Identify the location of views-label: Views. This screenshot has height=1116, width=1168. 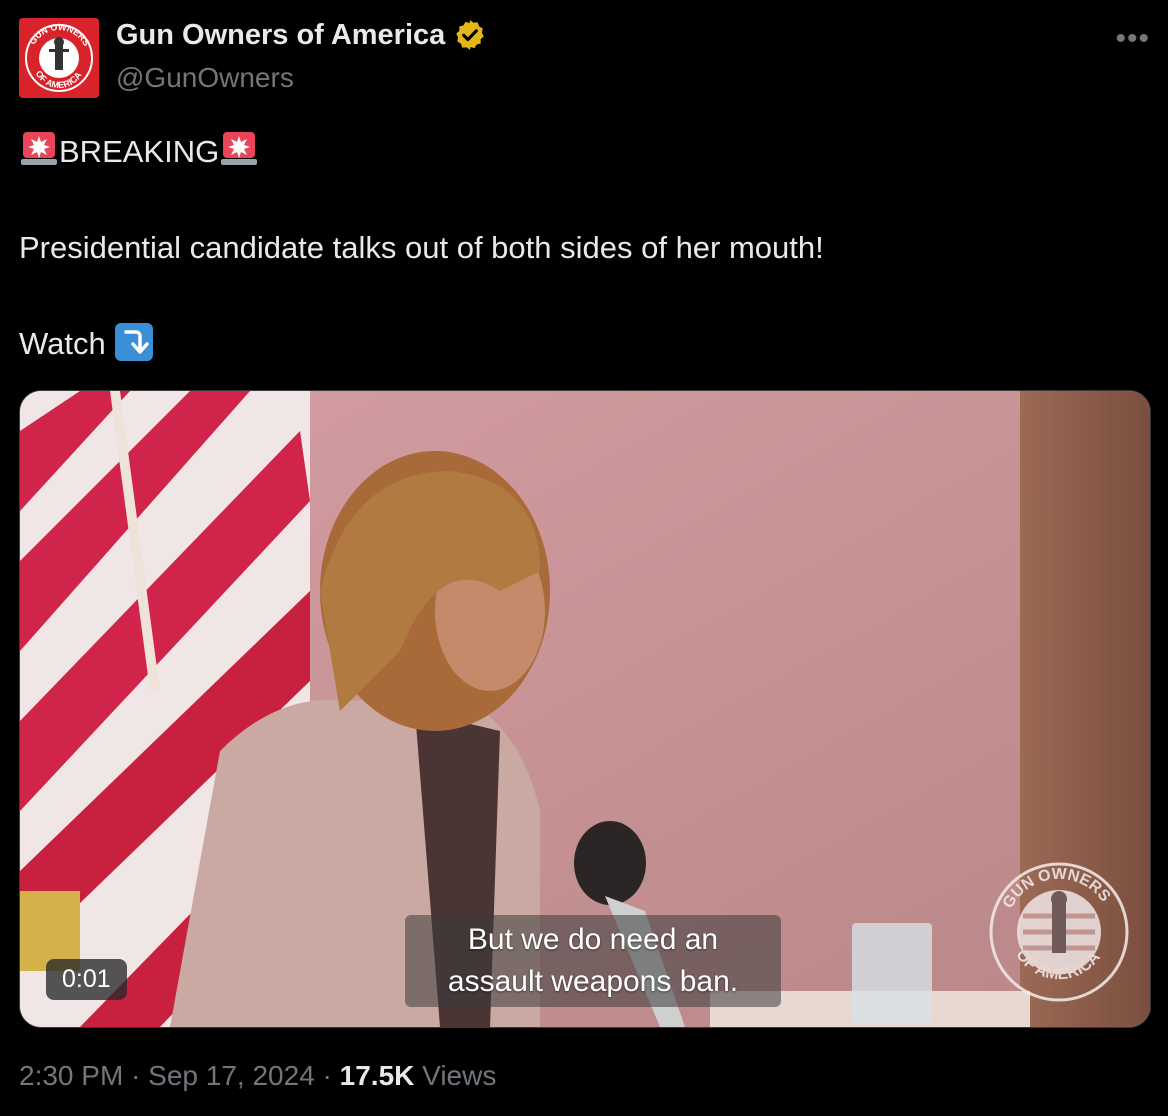
(455, 1075).